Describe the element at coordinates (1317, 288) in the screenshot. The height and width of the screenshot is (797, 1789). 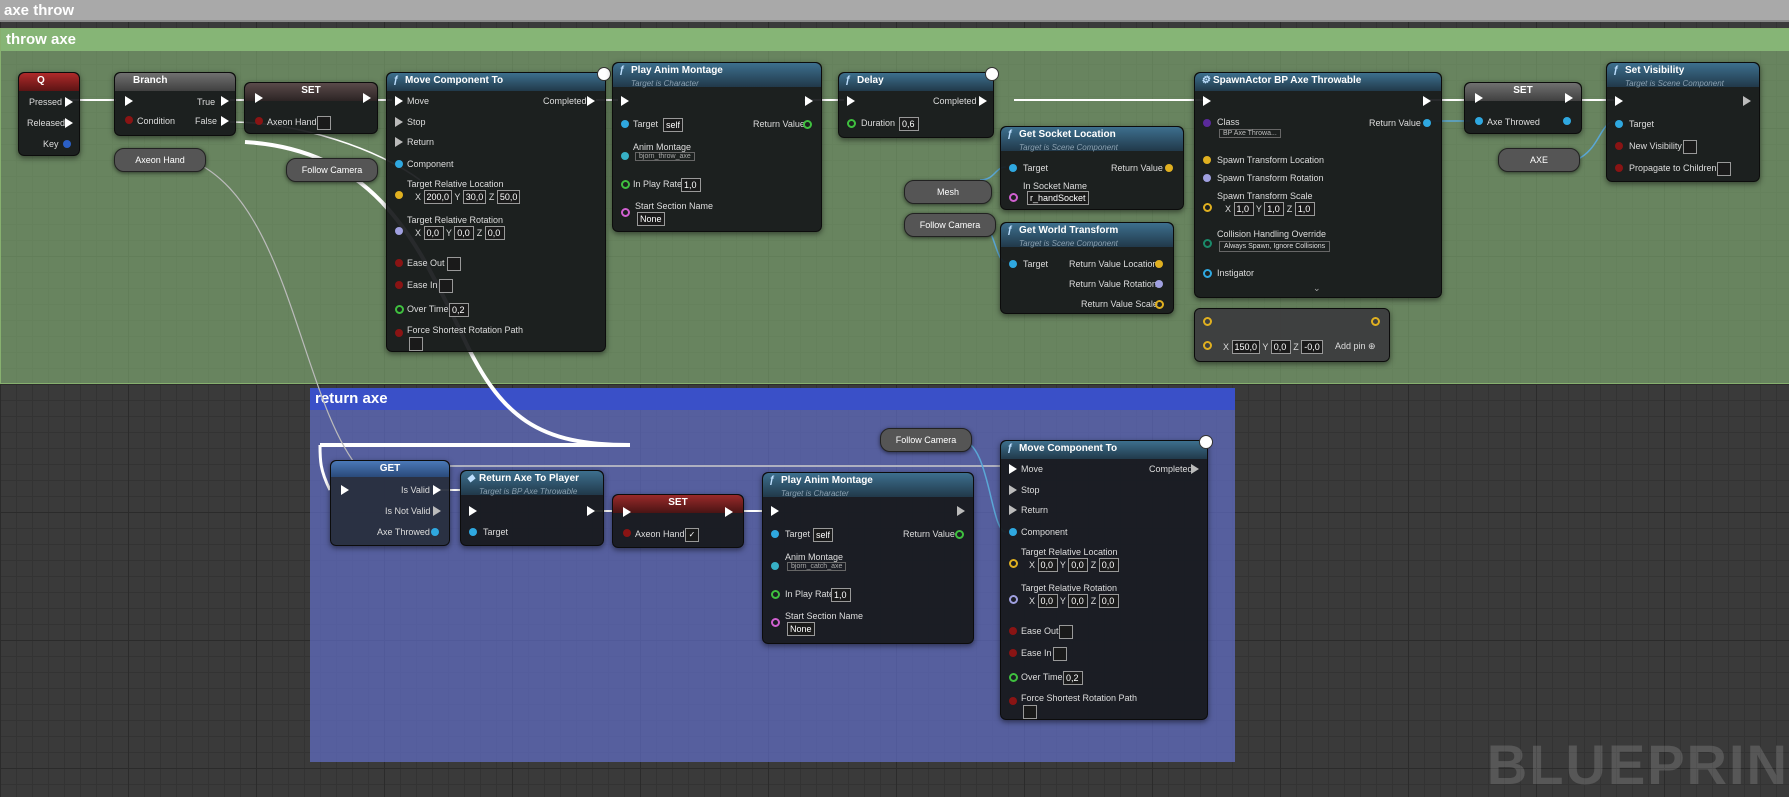
I see `chevron-down-icon: ⌄` at that location.